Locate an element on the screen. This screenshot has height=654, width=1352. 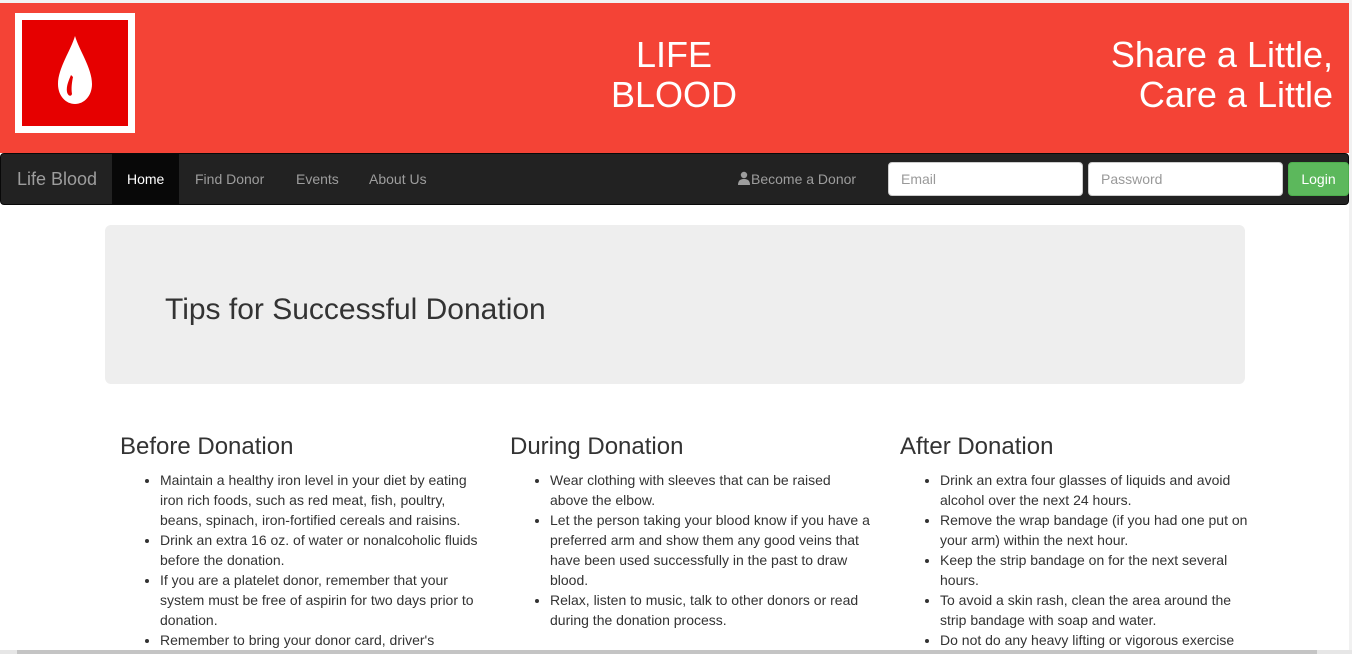
brand-title-line2: BLOOD is located at coordinates (674, 94).